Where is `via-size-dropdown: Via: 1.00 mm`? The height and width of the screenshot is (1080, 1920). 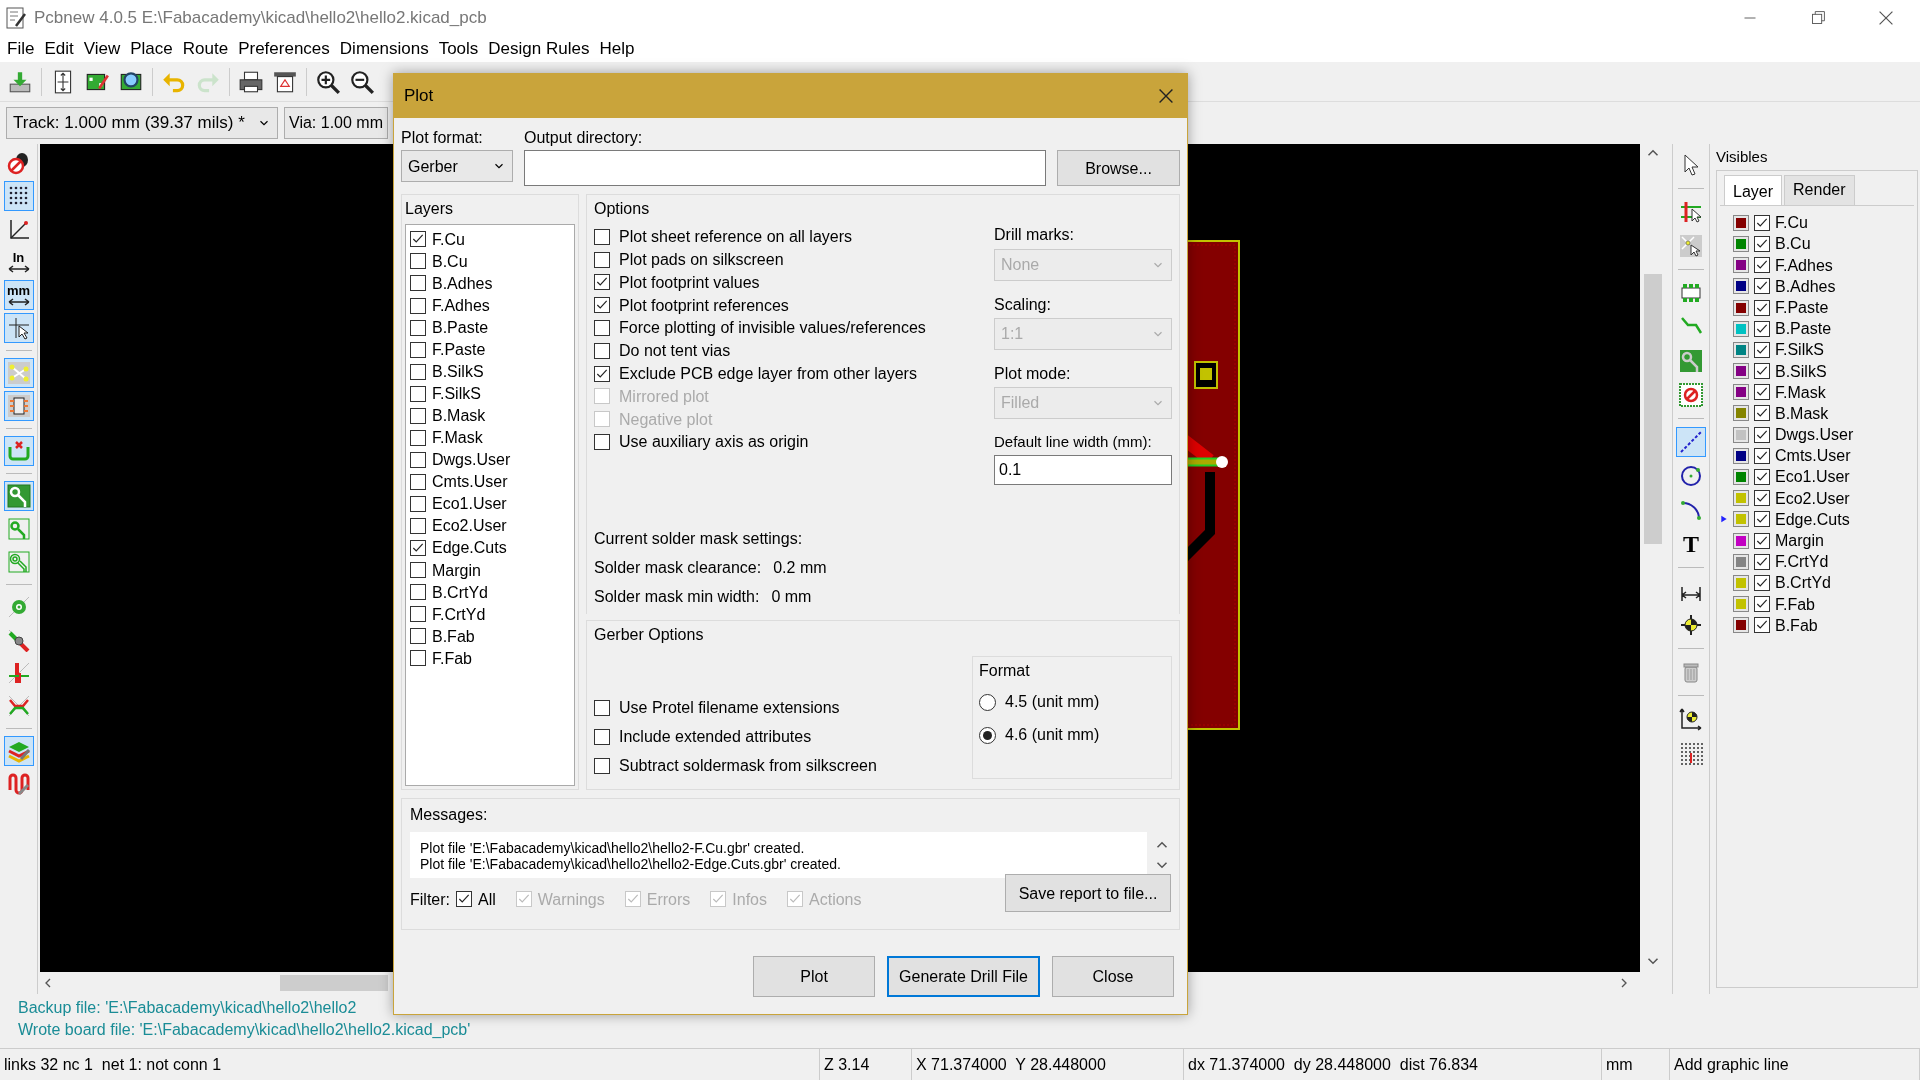
via-size-dropdown: Via: 1.00 mm is located at coordinates (336, 123).